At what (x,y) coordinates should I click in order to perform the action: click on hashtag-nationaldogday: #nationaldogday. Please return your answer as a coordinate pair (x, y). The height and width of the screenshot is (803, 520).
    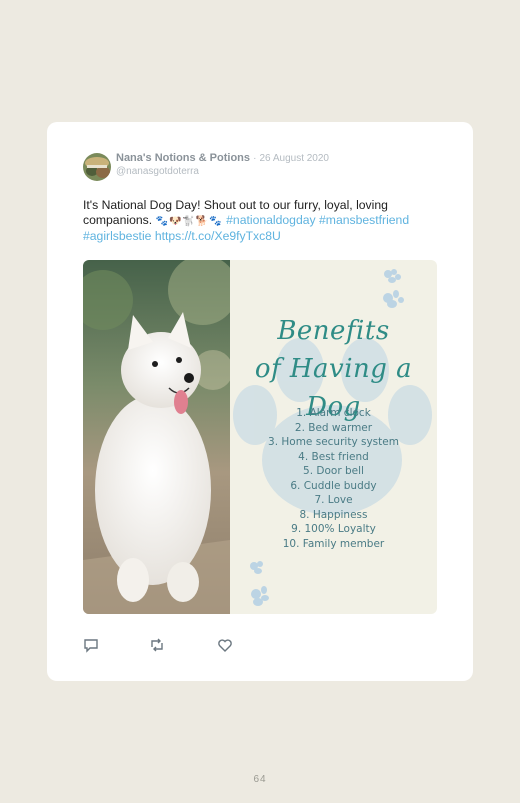
    Looking at the image, I should click on (270, 220).